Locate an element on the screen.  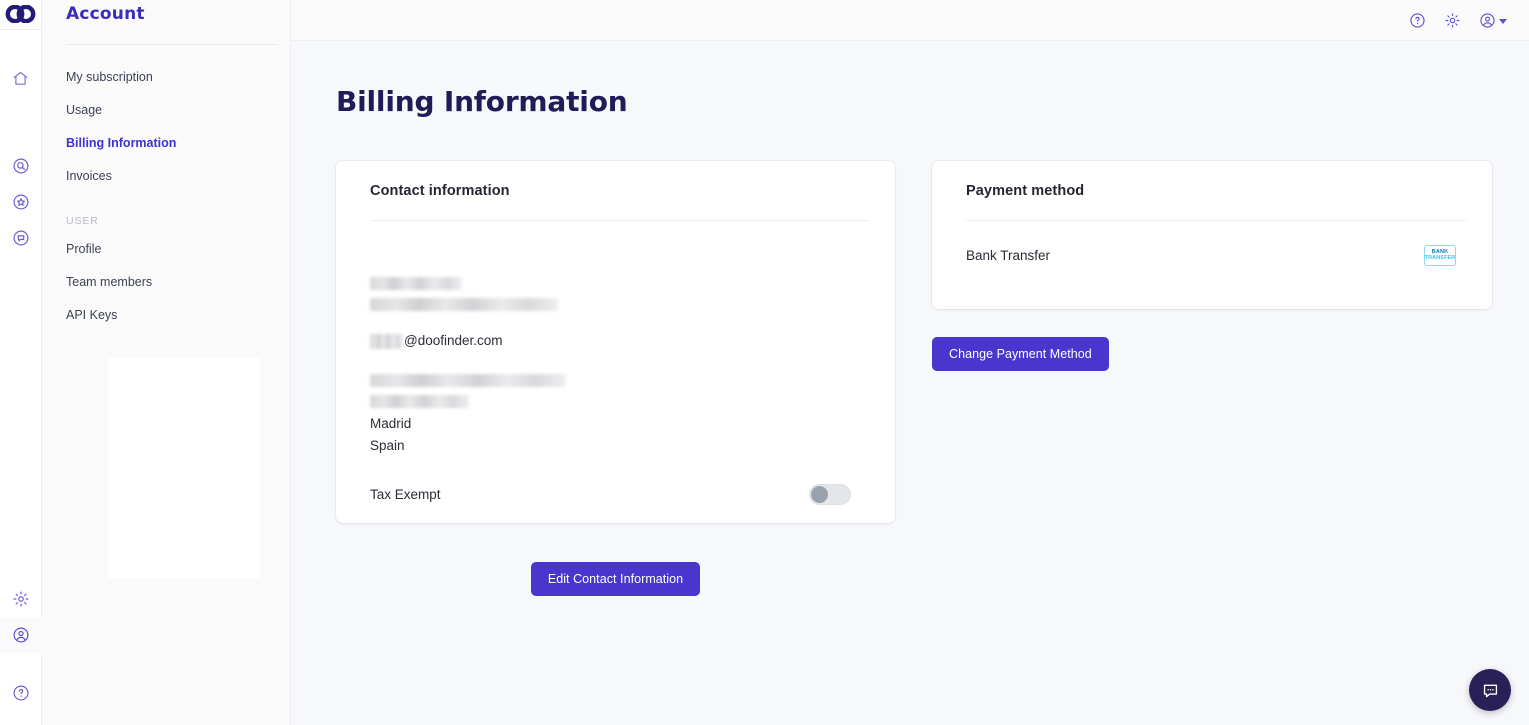
rail-item-search is located at coordinates (21, 166).